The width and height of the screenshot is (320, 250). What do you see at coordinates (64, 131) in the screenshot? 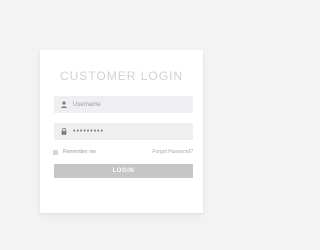
I see `lock-icon` at bounding box center [64, 131].